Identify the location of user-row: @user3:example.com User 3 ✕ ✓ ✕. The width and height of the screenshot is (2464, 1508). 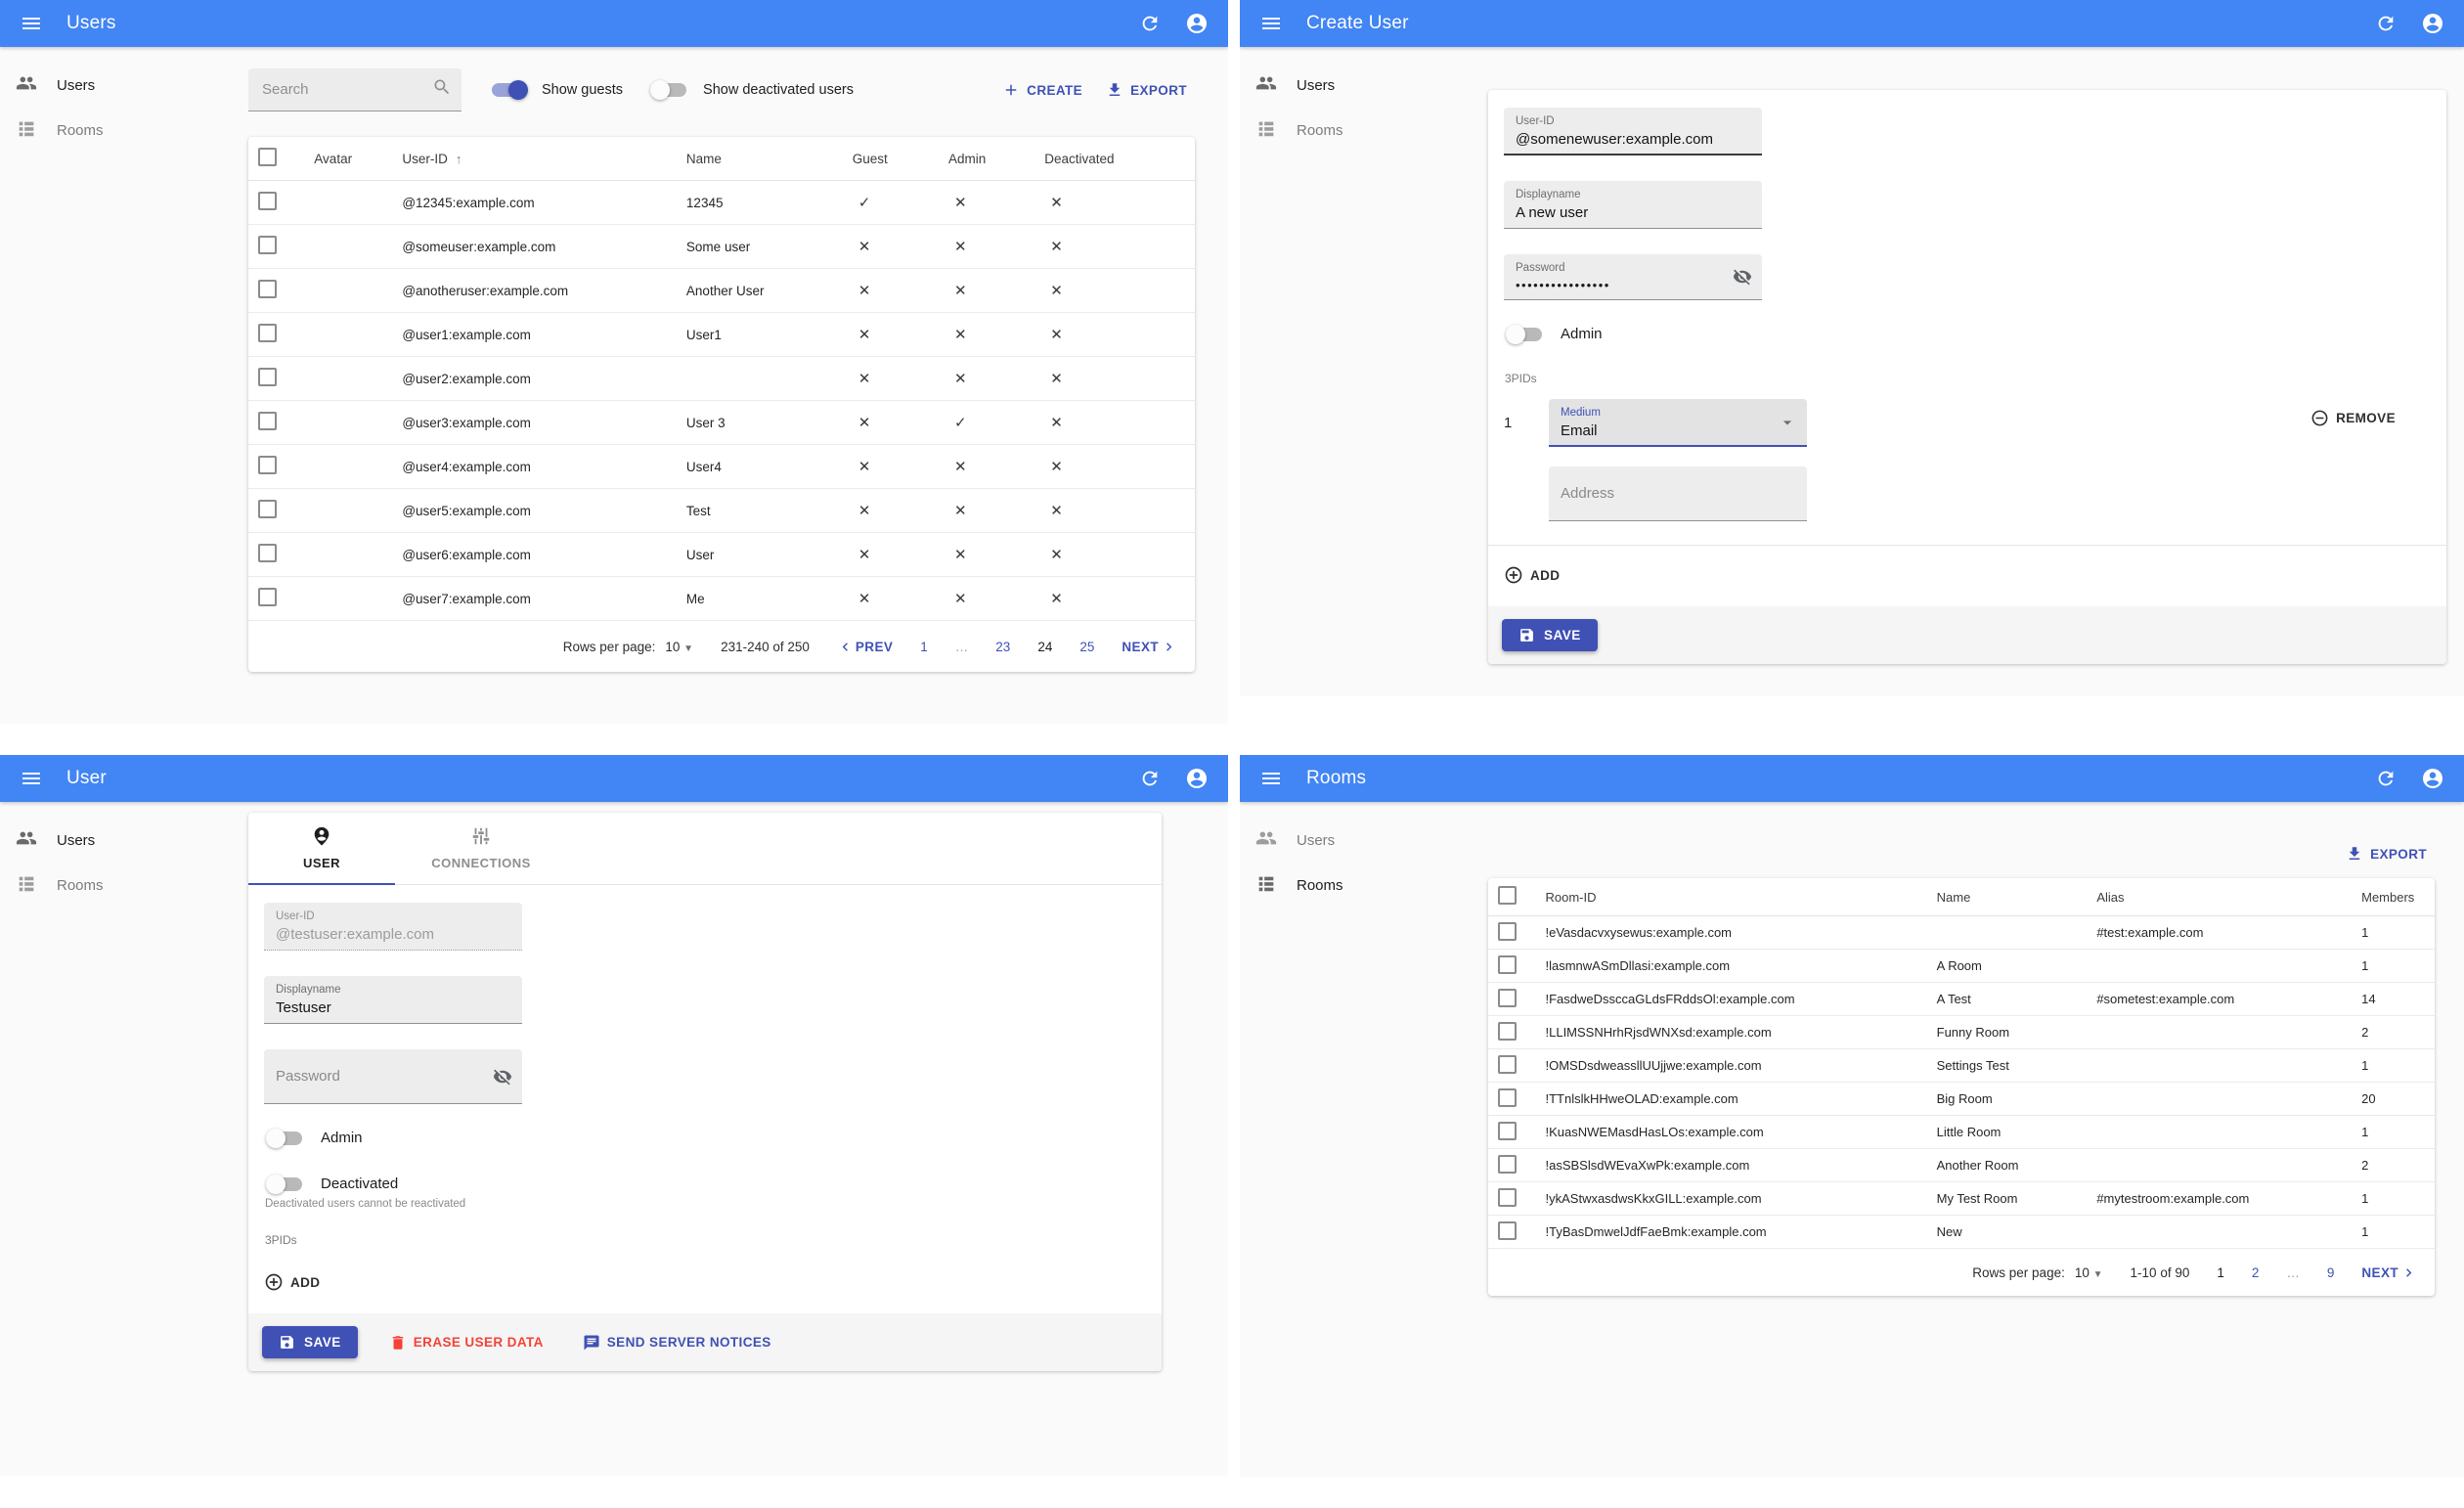
(721, 422).